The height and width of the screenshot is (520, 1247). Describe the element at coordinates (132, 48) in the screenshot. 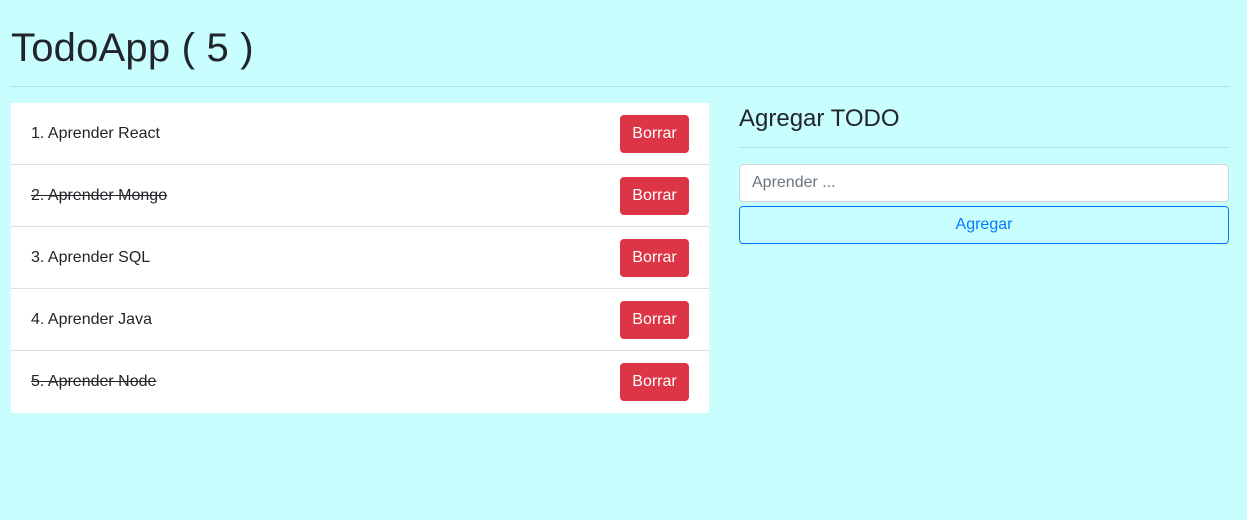

I see `page-title: TodoApp ( 5 )` at that location.